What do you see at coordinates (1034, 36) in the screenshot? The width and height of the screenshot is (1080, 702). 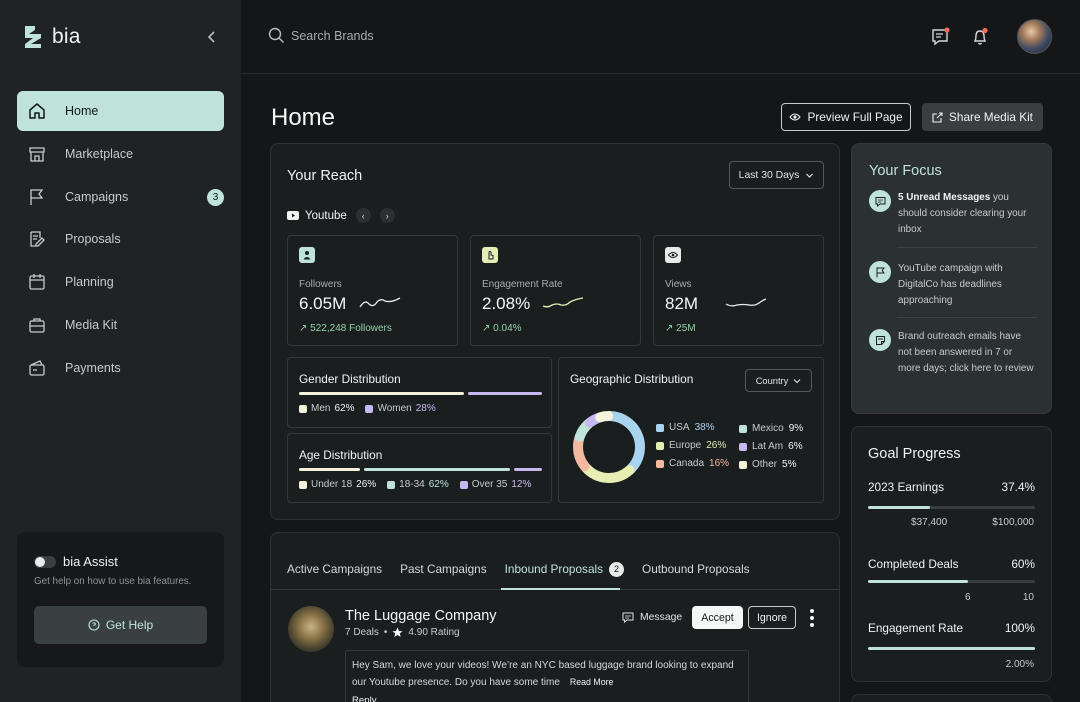 I see `user-avatar` at bounding box center [1034, 36].